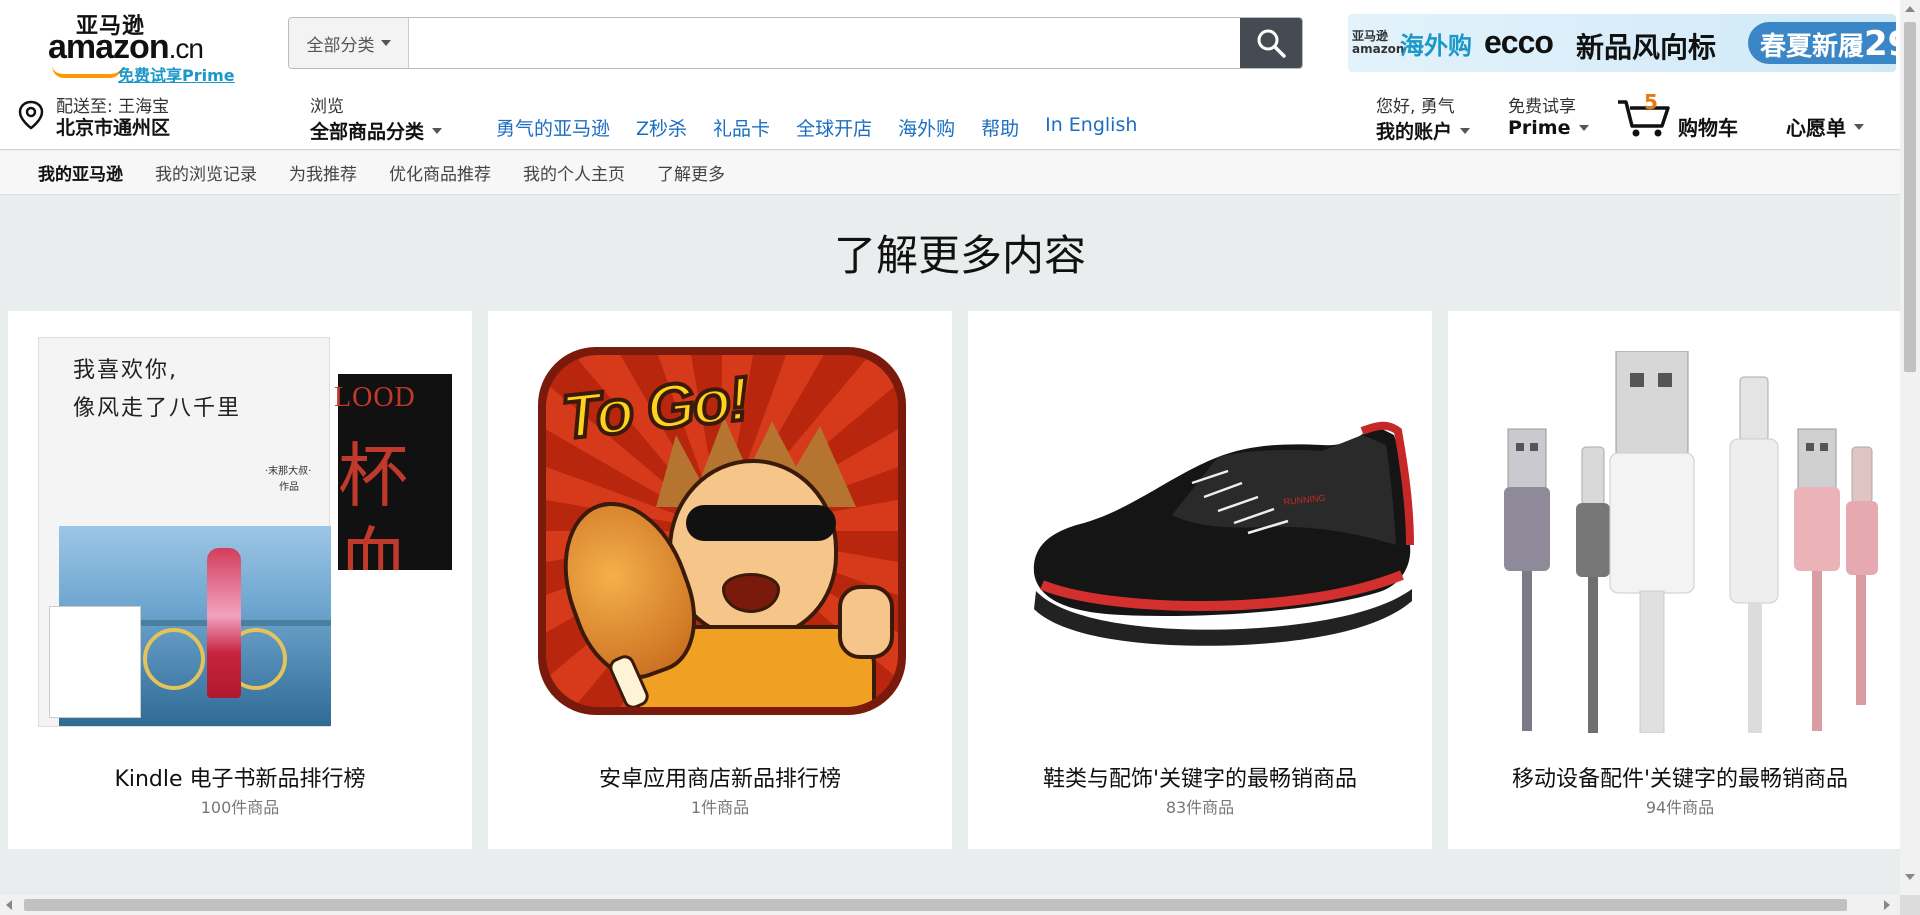  I want to click on card-shoes: RUNNING 鞋类与配饰'关键字的最畅销商品 83件商品, so click(1200, 580).